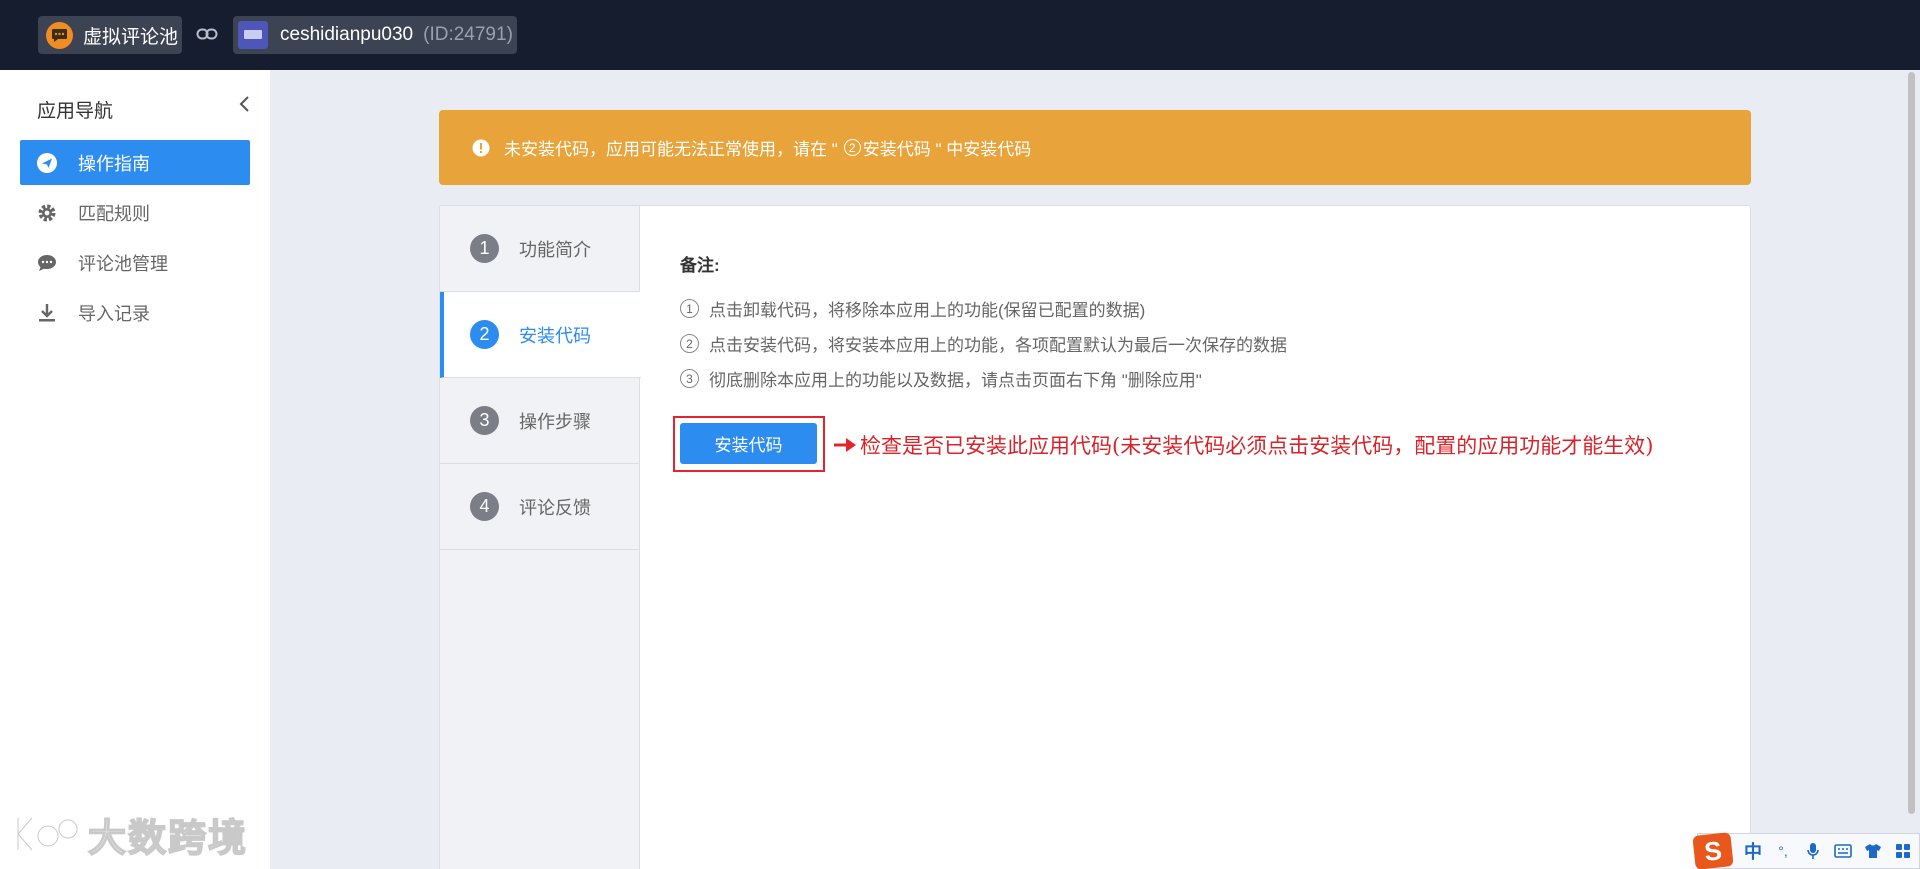  I want to click on step-label: 功能简介, so click(555, 249).